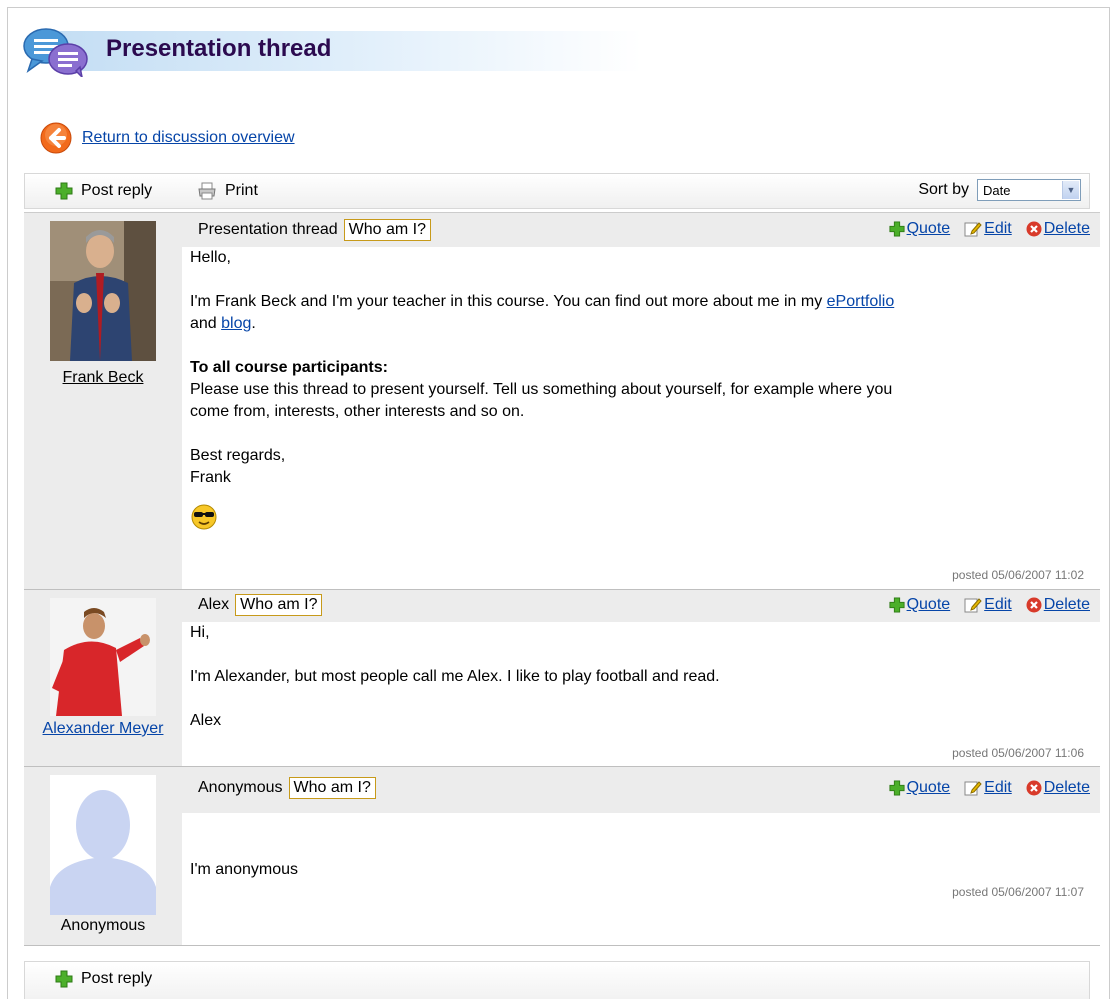 This screenshot has height=999, width=1116. What do you see at coordinates (56, 138) in the screenshot?
I see `back-arrow-icon` at bounding box center [56, 138].